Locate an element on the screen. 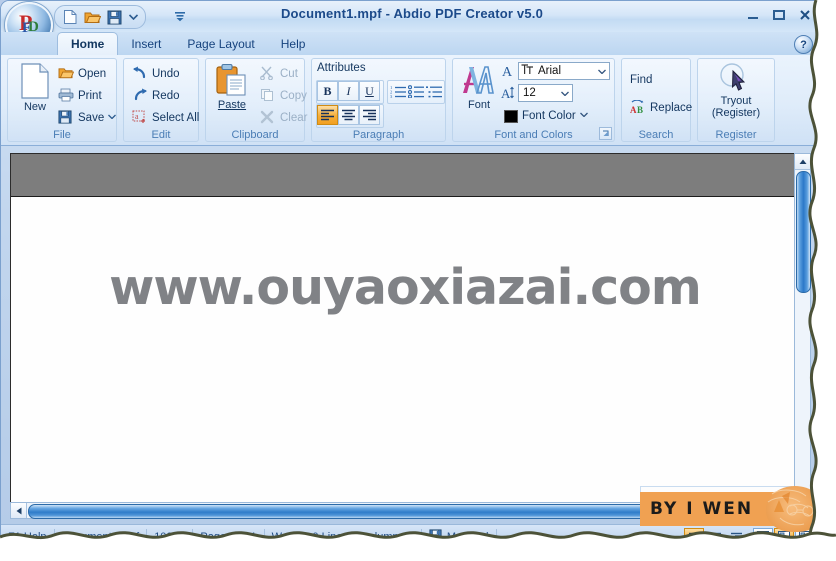 The image size is (836, 561). font-name-icon: A is located at coordinates (508, 73).